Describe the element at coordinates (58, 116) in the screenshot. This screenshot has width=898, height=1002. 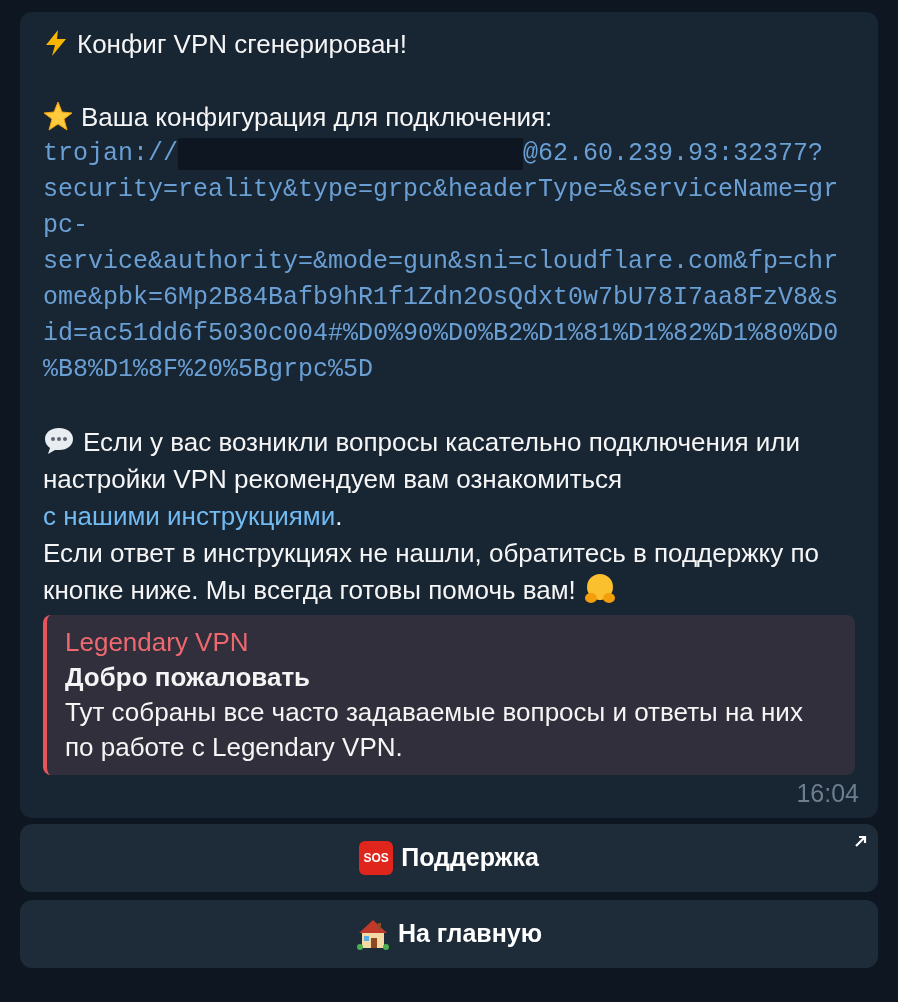
I see `star-icon` at that location.